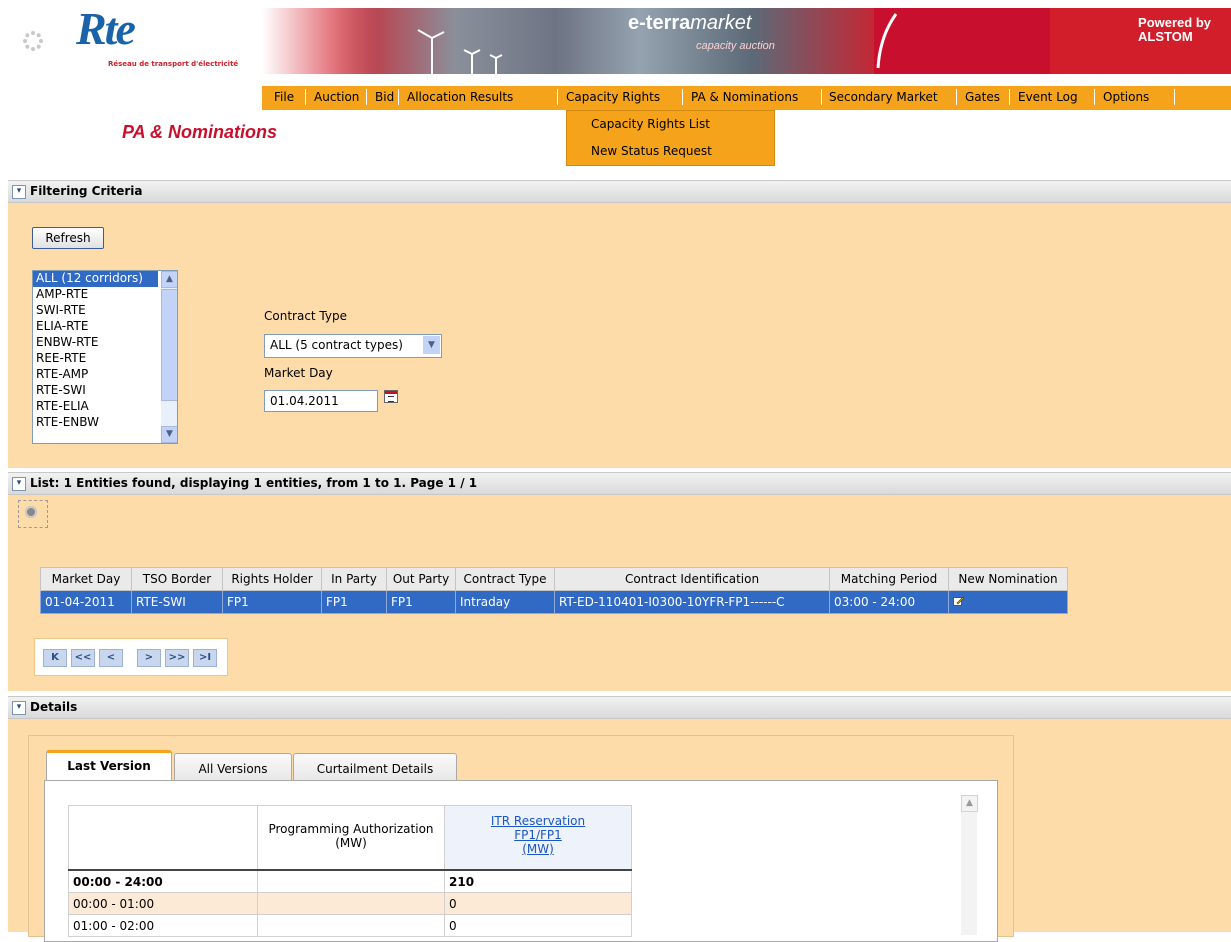 This screenshot has width=1231, height=942. What do you see at coordinates (83, 658) in the screenshot?
I see `previous-block-button: <<` at bounding box center [83, 658].